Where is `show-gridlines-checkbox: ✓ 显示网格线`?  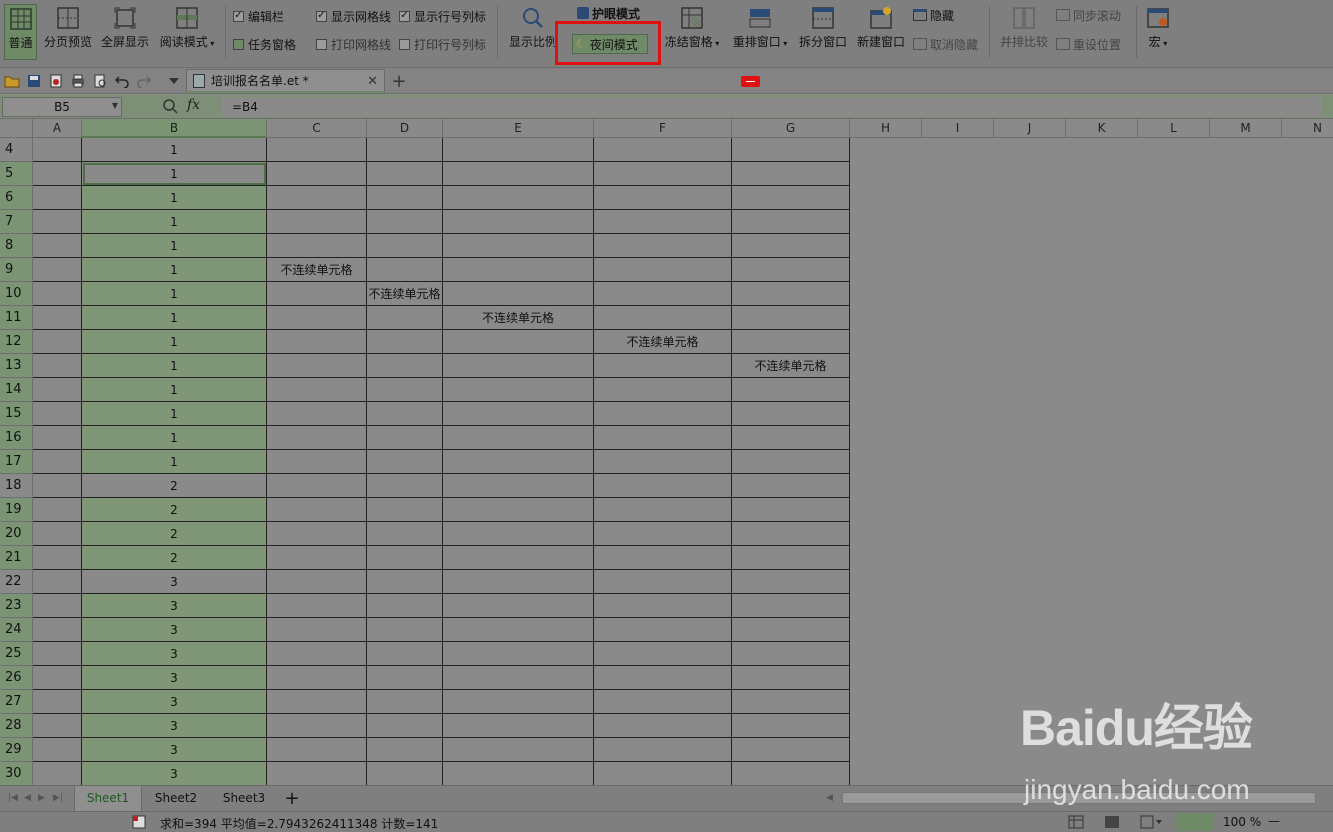
show-gridlines-checkbox: ✓ 显示网格线 is located at coordinates (353, 16).